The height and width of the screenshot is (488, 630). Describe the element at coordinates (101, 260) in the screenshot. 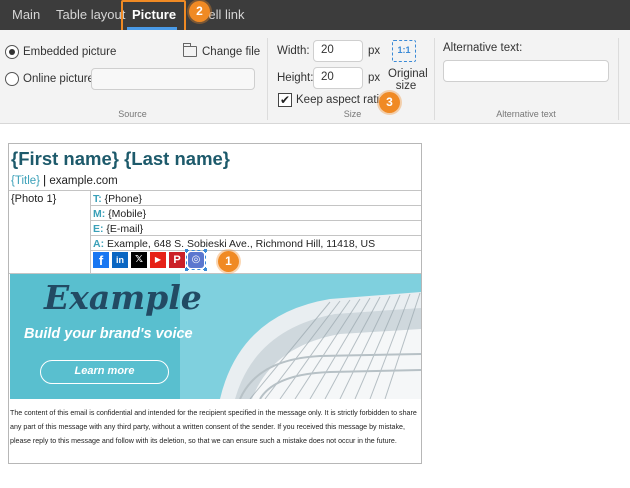

I see `facebook-icon: f` at that location.